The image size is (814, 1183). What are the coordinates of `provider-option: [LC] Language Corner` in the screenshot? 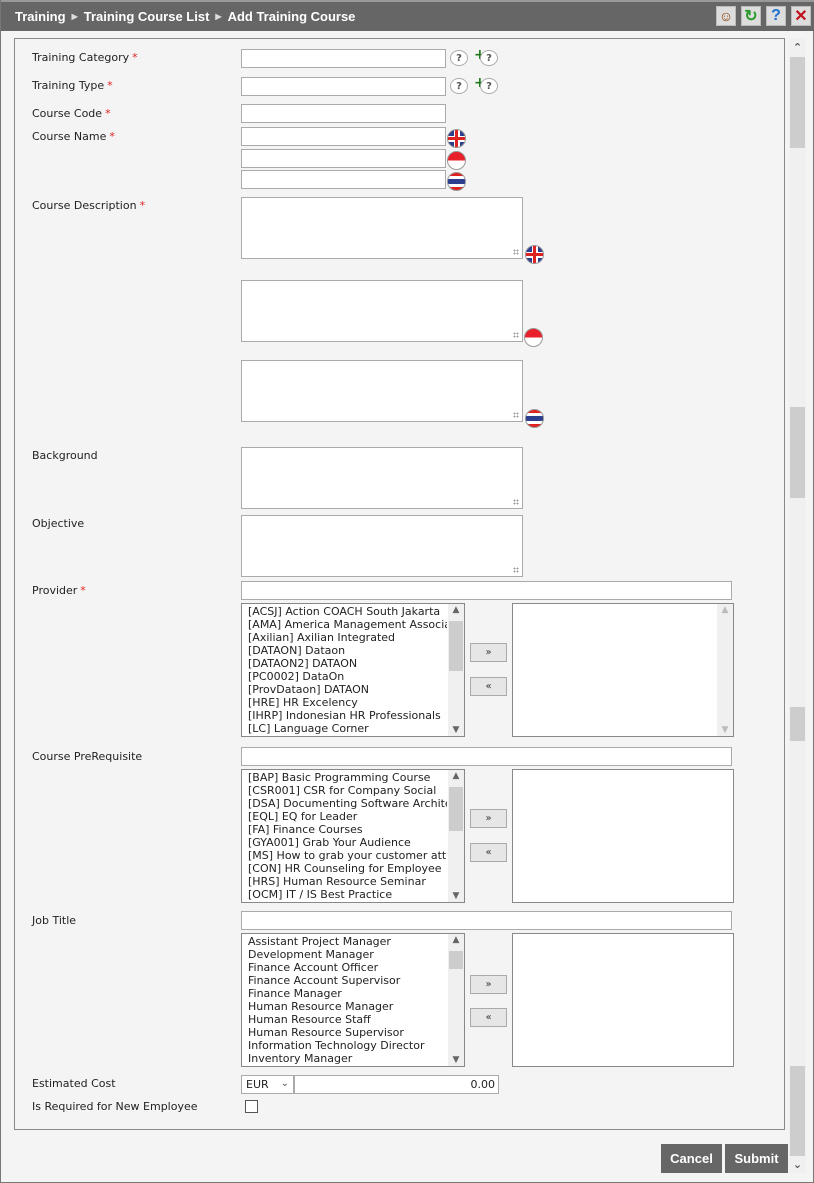 It's located at (347, 728).